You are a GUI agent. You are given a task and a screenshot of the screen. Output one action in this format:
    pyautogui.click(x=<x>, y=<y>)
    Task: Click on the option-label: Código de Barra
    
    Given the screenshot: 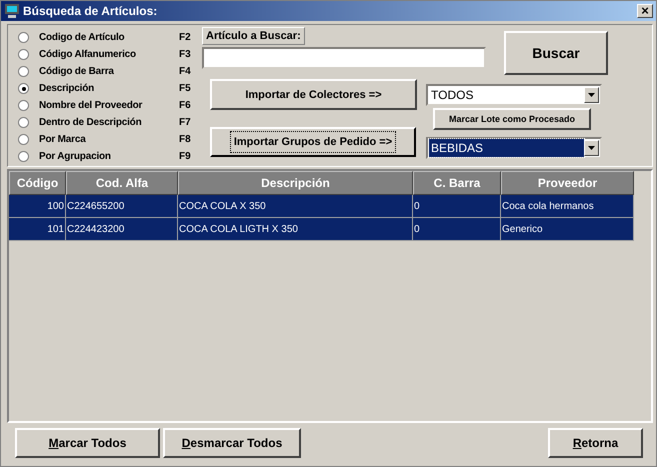 What is the action you would take?
    pyautogui.click(x=109, y=71)
    